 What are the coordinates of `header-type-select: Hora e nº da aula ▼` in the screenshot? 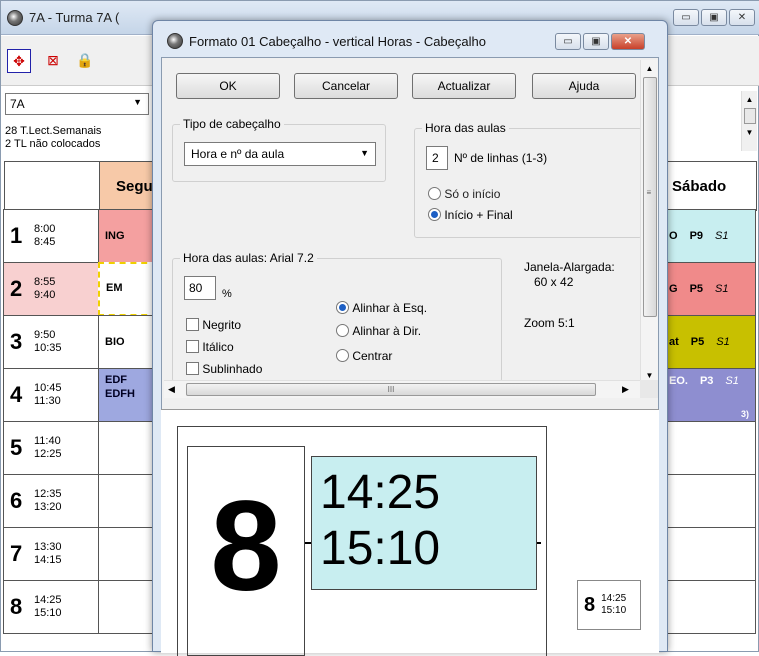 It's located at (280, 154).